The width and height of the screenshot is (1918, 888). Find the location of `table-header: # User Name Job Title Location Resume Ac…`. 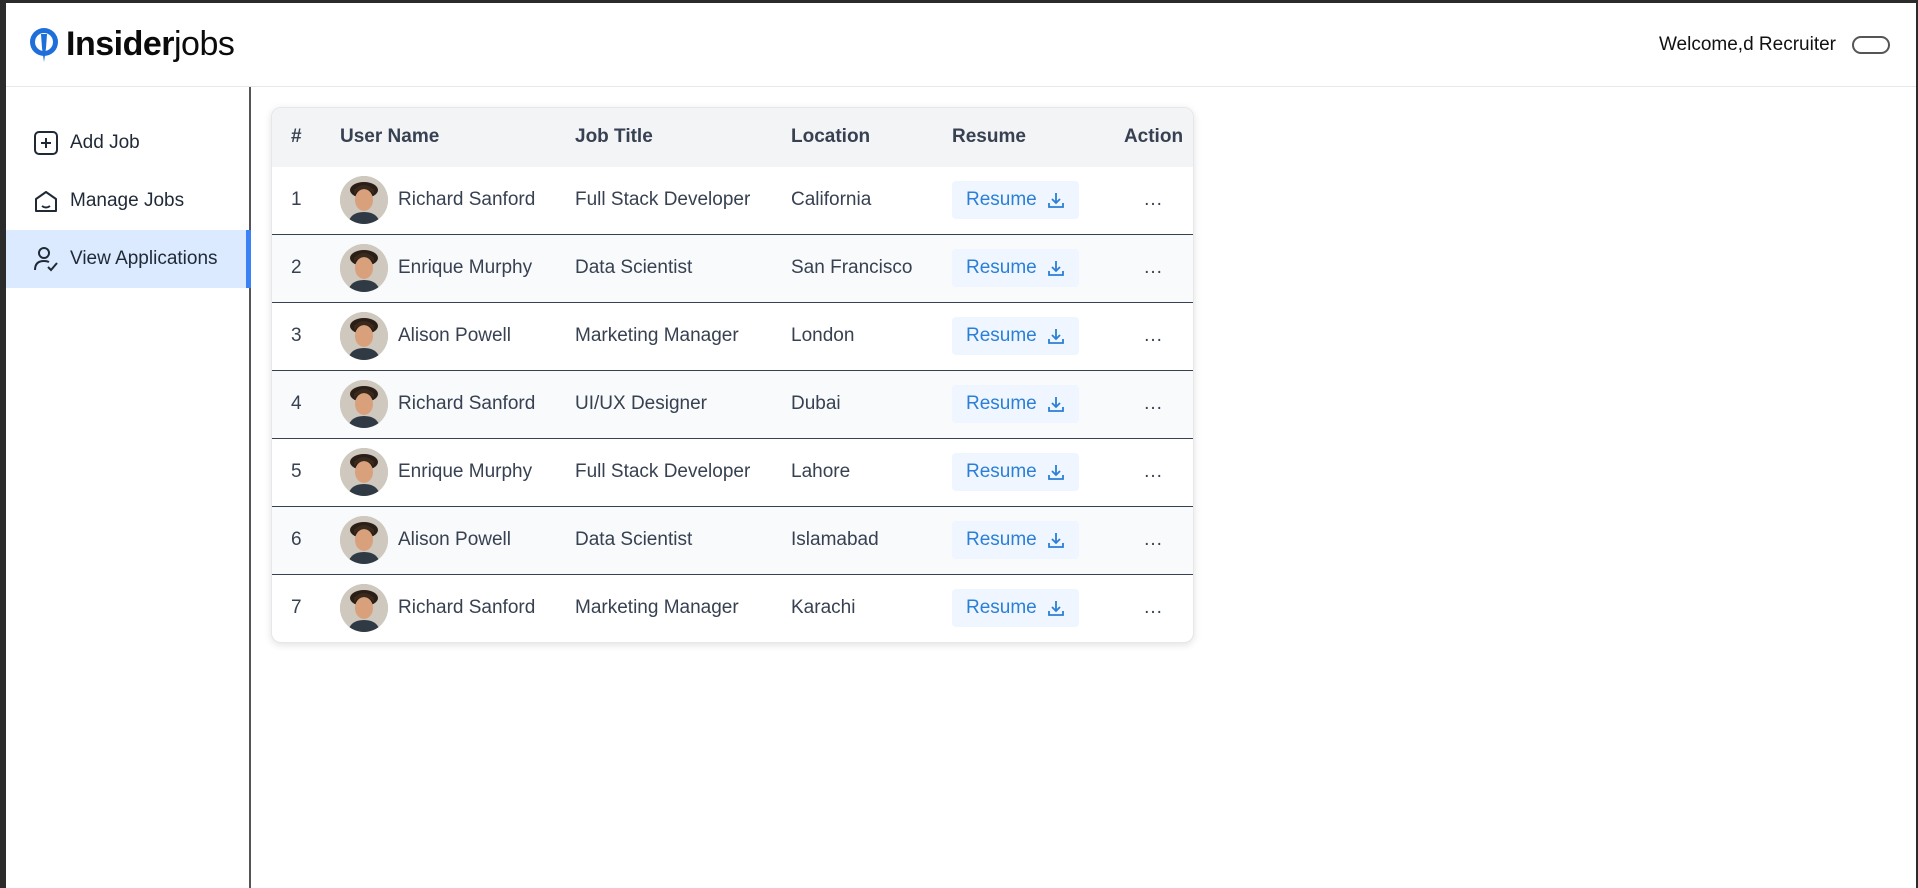

table-header: # User Name Job Title Location Resume Ac… is located at coordinates (732, 137).